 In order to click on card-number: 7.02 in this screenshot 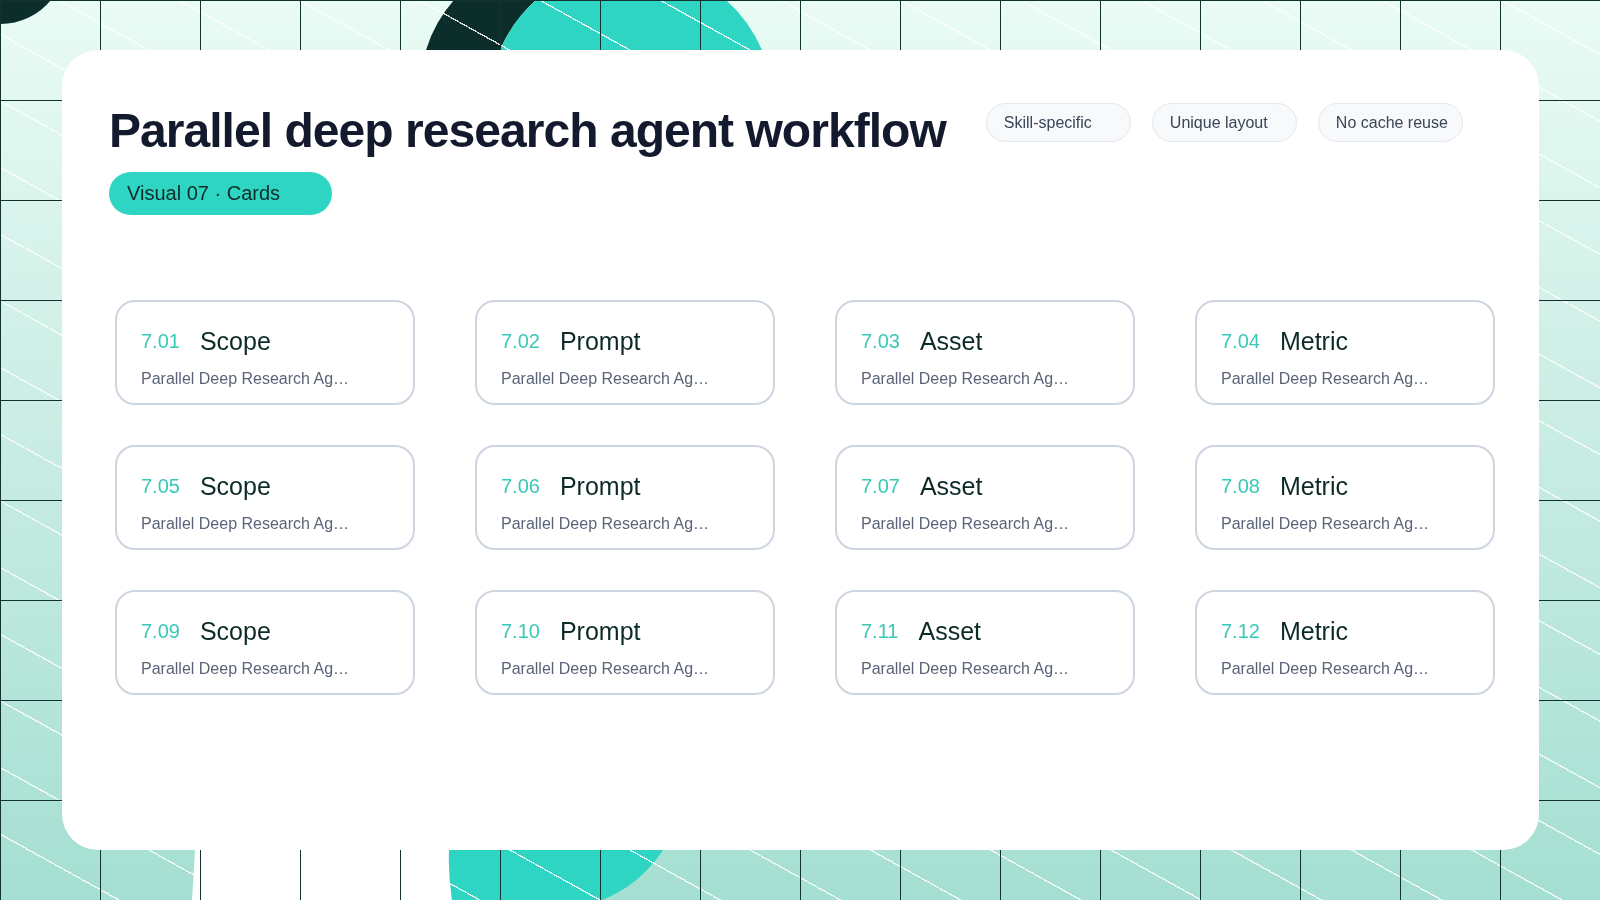, I will do `click(520, 341)`.